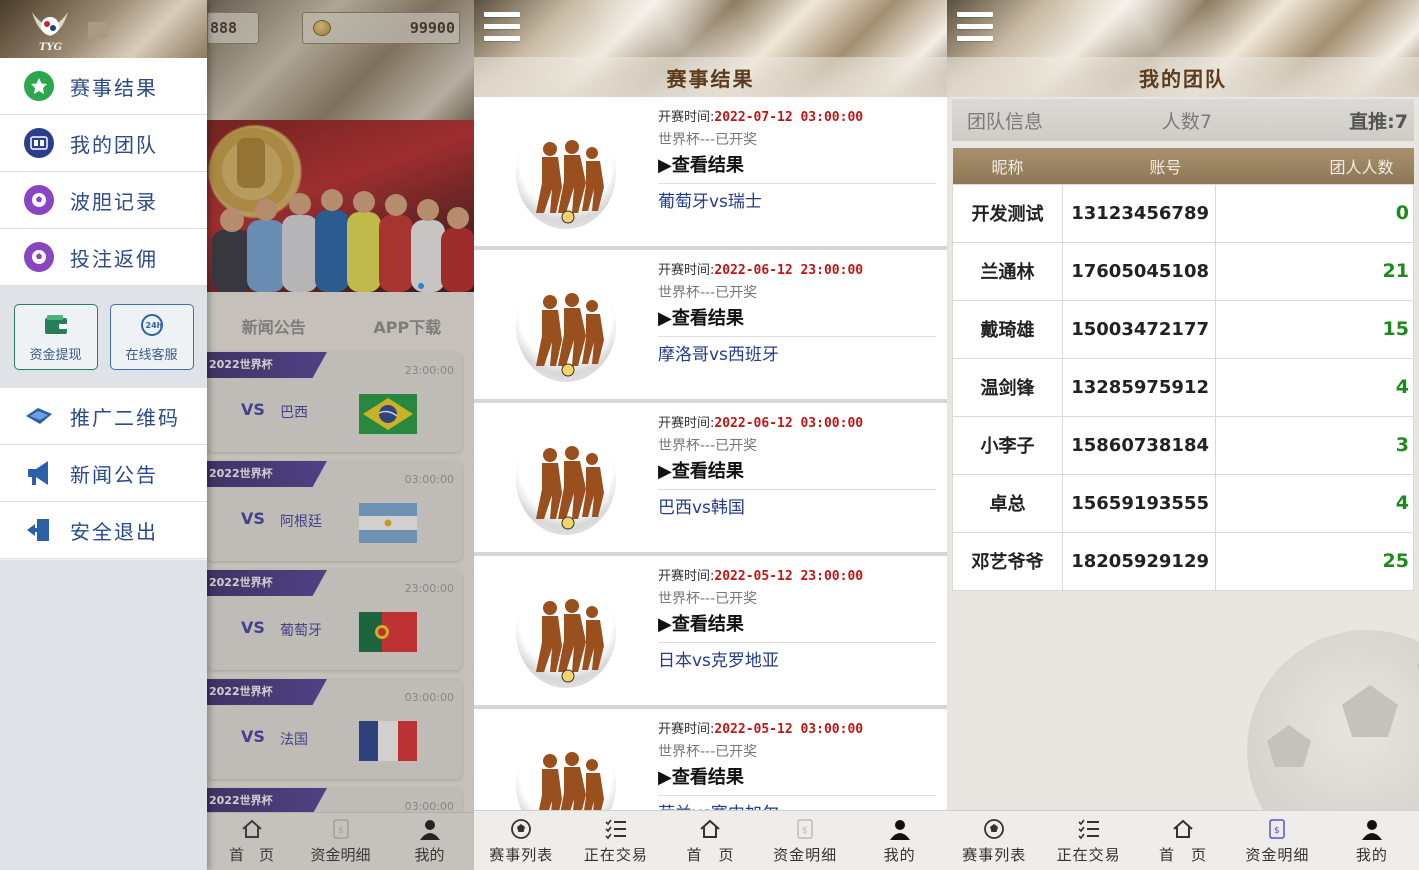 This screenshot has height=870, width=1419. I want to click on soccer-ball-icon, so click(521, 829).